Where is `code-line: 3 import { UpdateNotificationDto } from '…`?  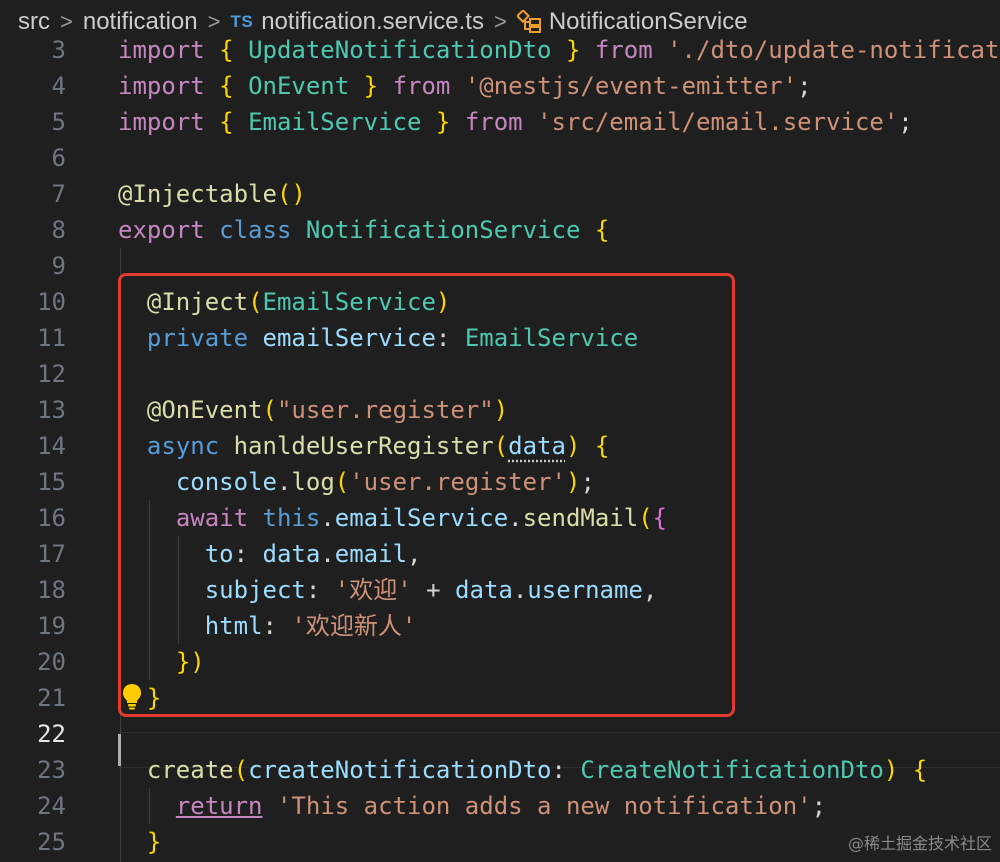
code-line: 3 import { UpdateNotificationDto } from '… is located at coordinates (500, 50).